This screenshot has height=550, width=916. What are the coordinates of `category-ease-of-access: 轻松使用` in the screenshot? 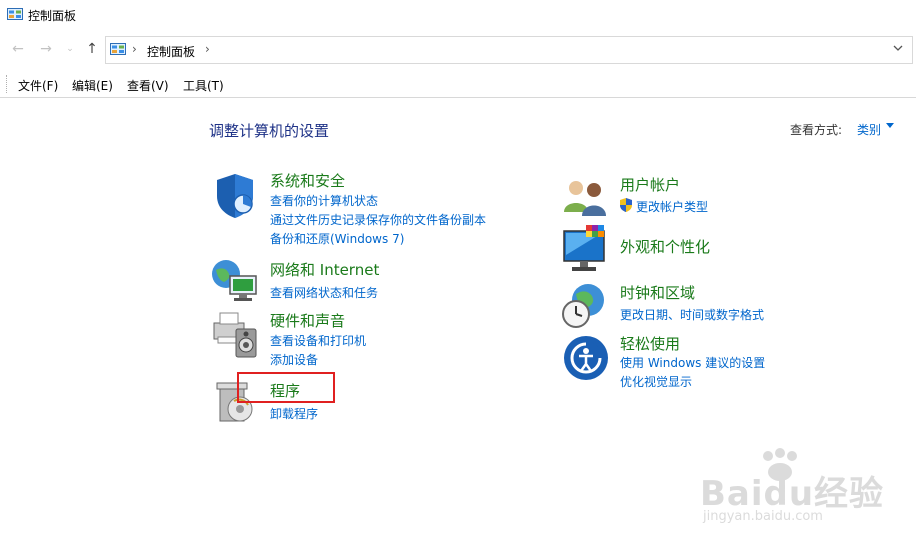 It's located at (650, 343).